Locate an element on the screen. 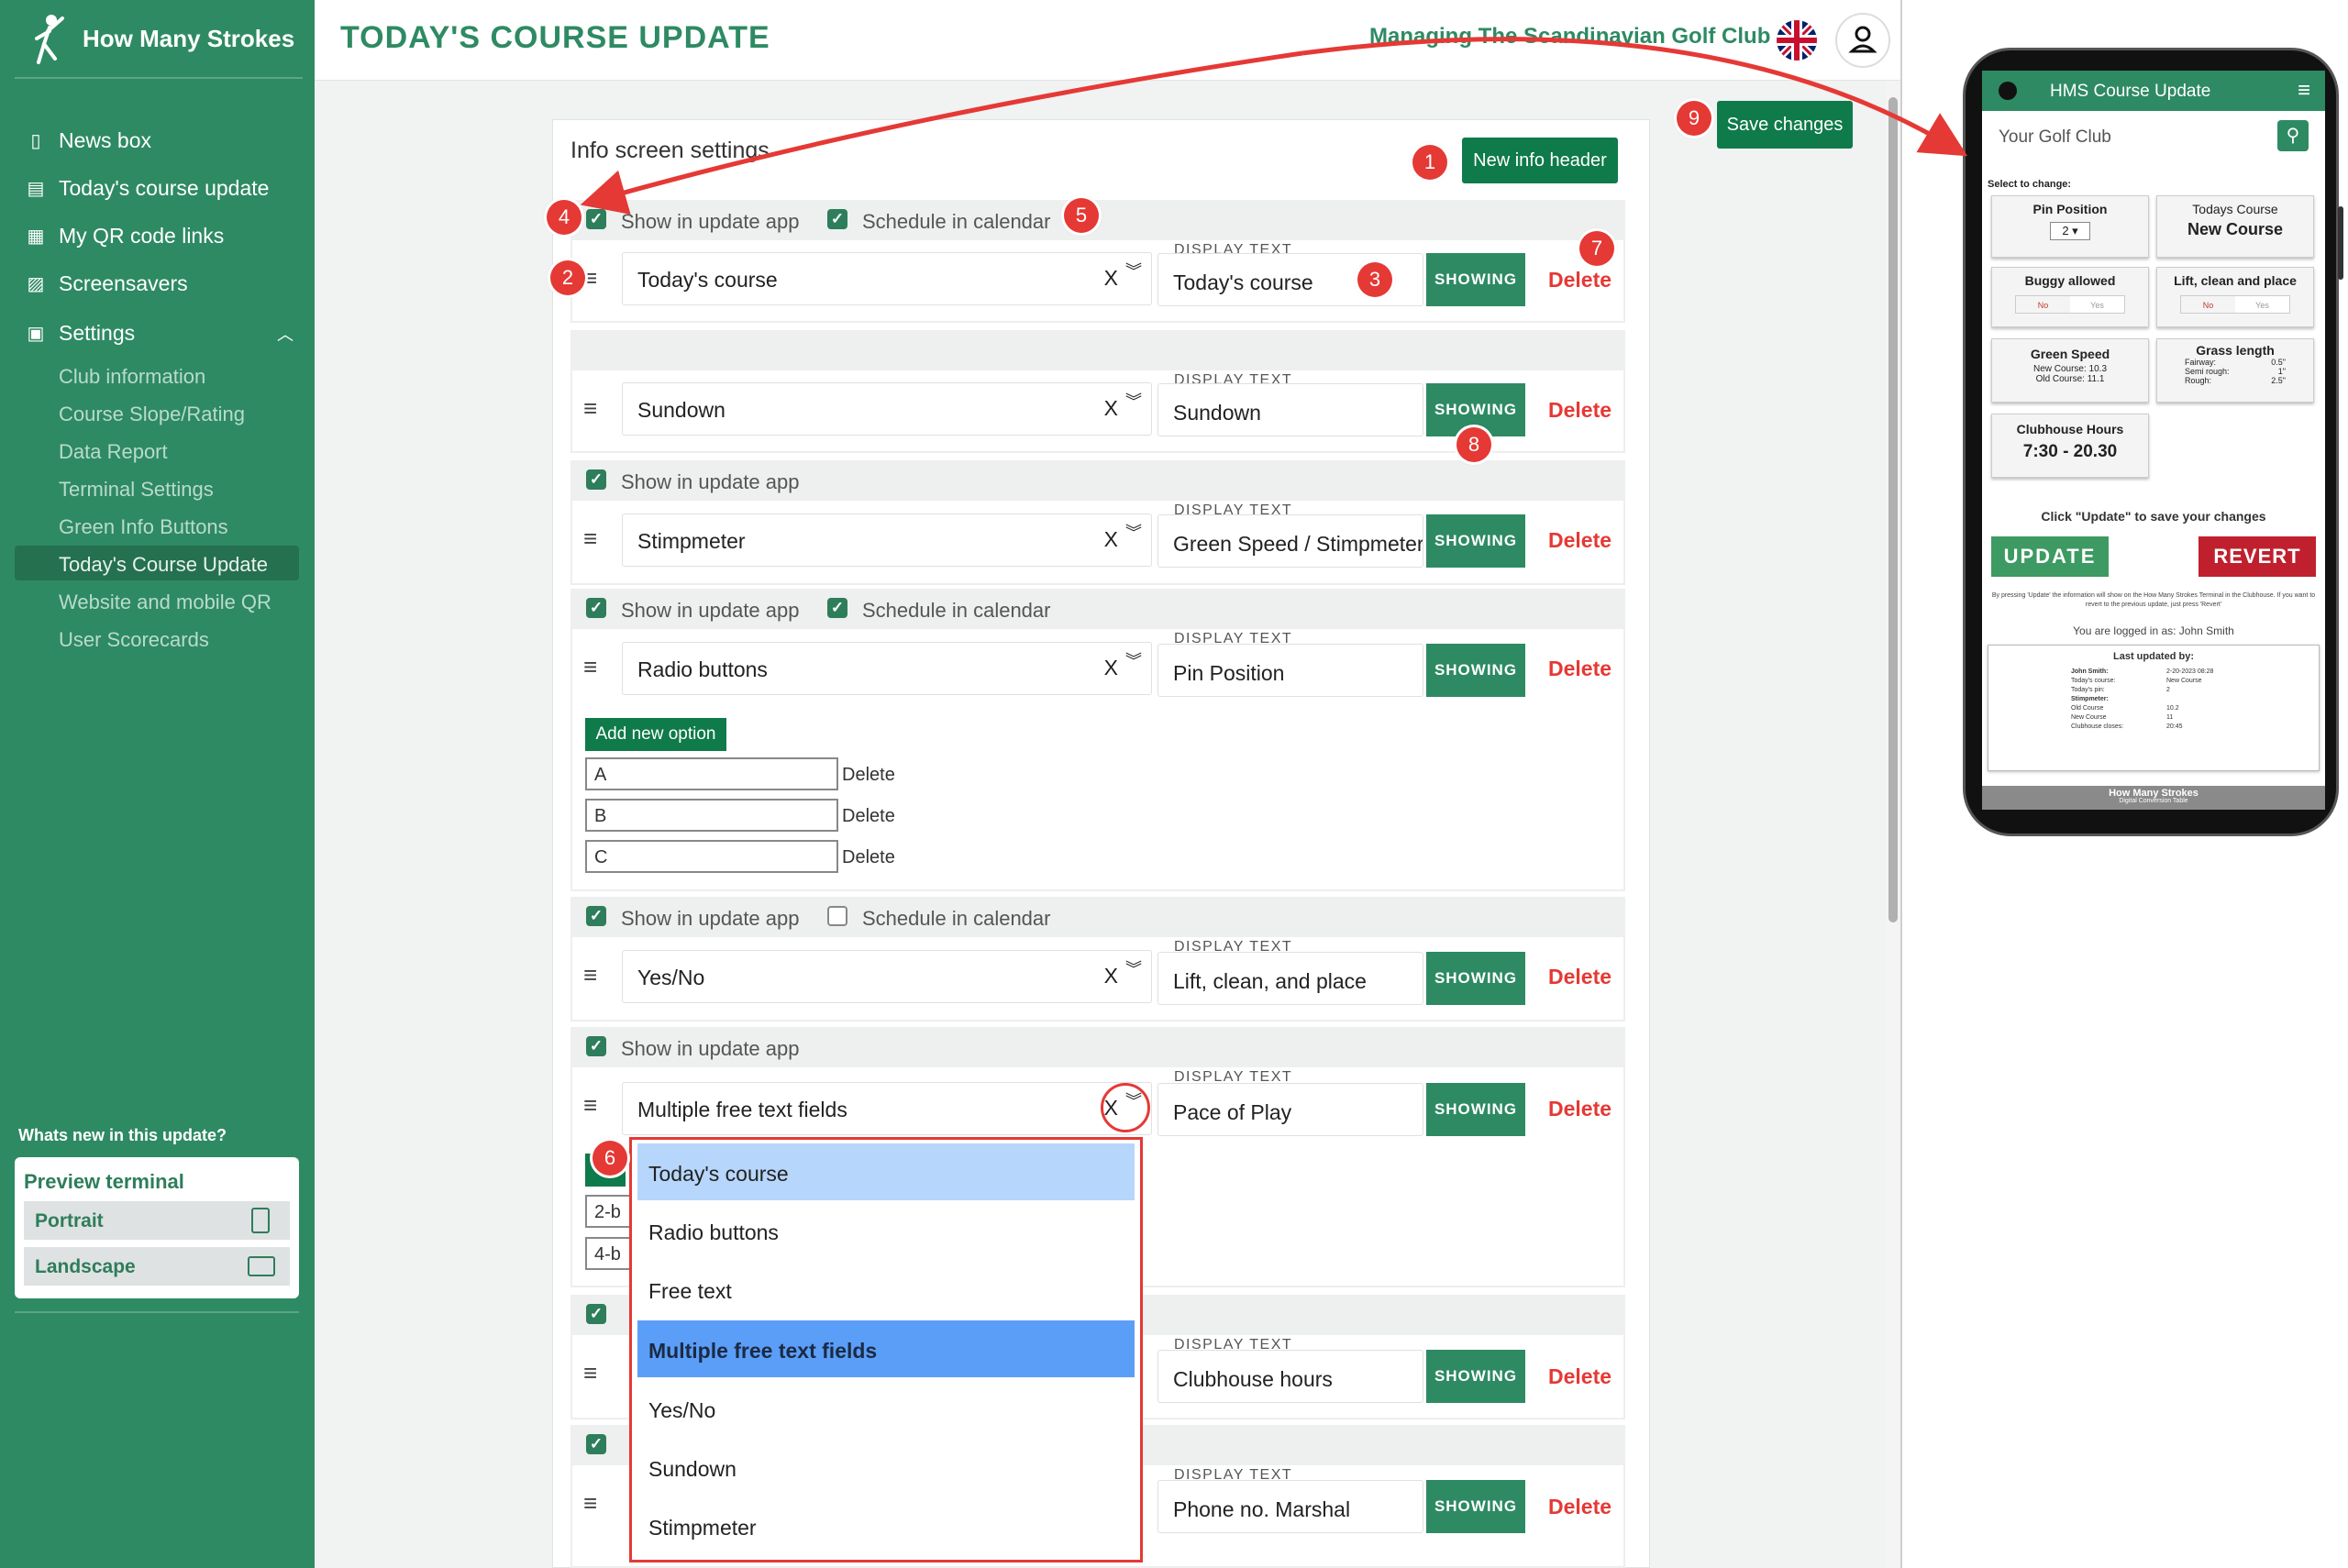 This screenshot has height=1568, width=2348. dropdown-option: Stimpmeter is located at coordinates (886, 1526).